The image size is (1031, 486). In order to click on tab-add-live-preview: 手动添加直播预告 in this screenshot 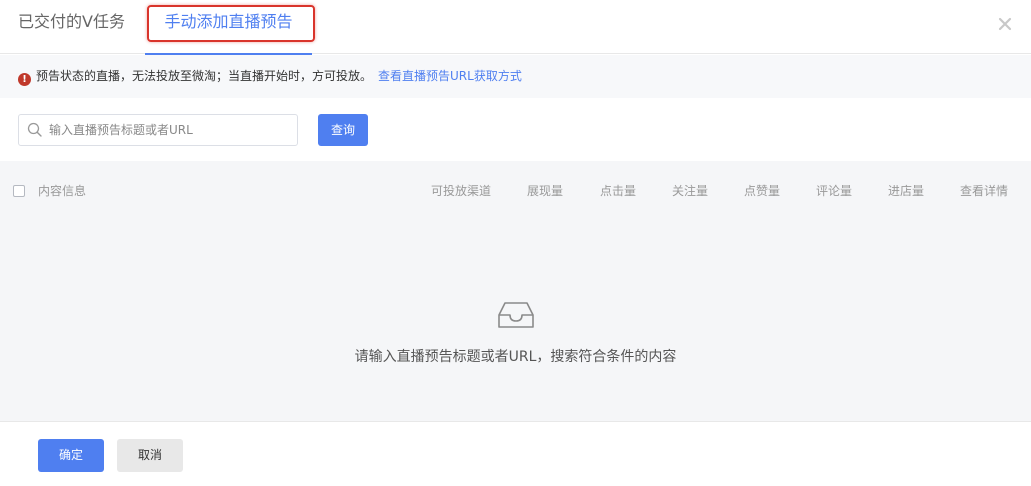, I will do `click(228, 27)`.